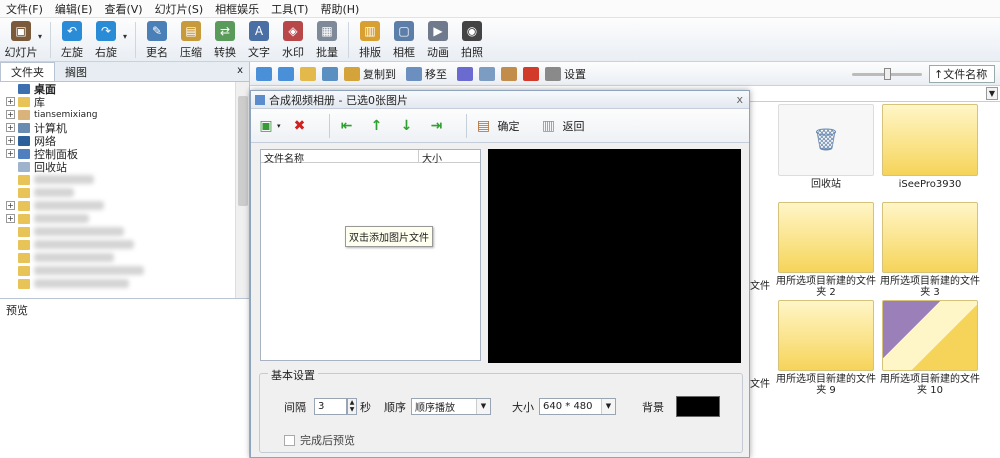 This screenshot has width=1000, height=458. I want to click on layout-button: ▥ 排版, so click(370, 39).